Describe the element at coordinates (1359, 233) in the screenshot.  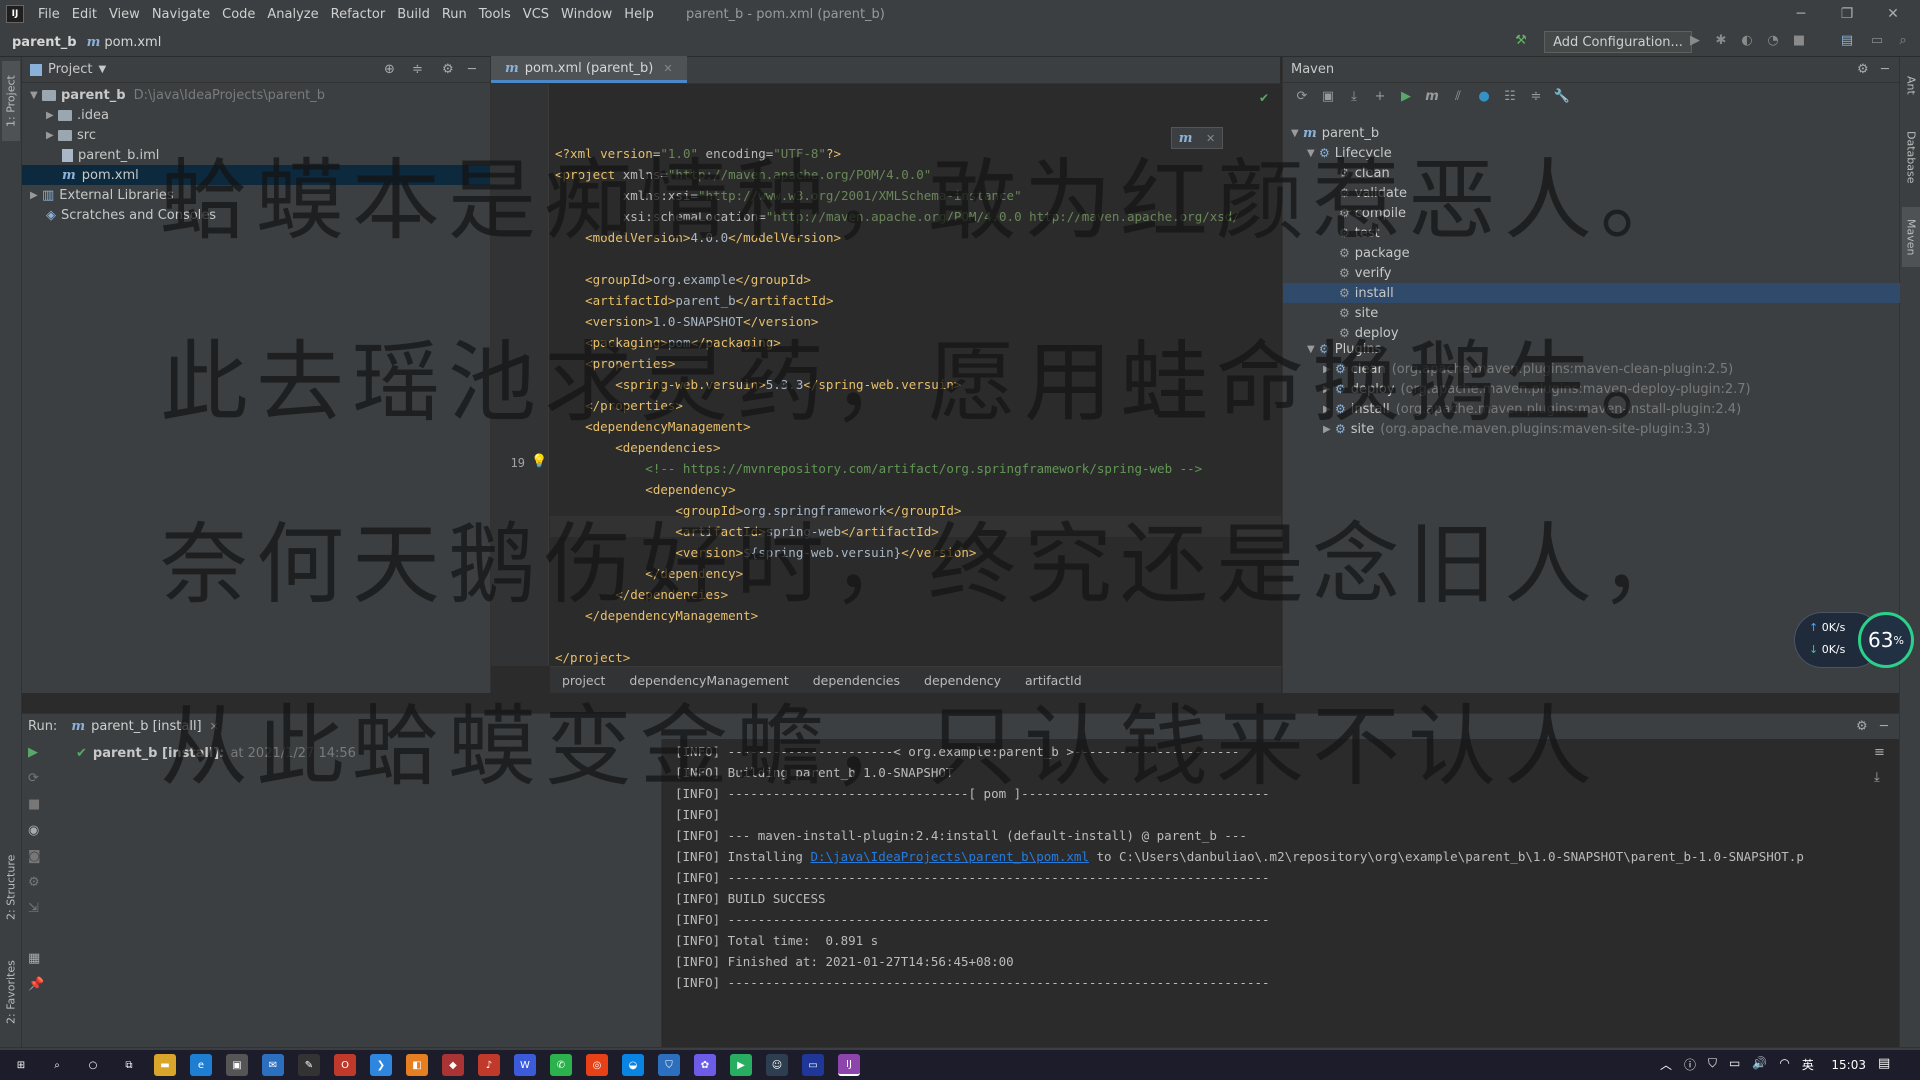
I see `maven-phase-test: ⚙ test` at that location.